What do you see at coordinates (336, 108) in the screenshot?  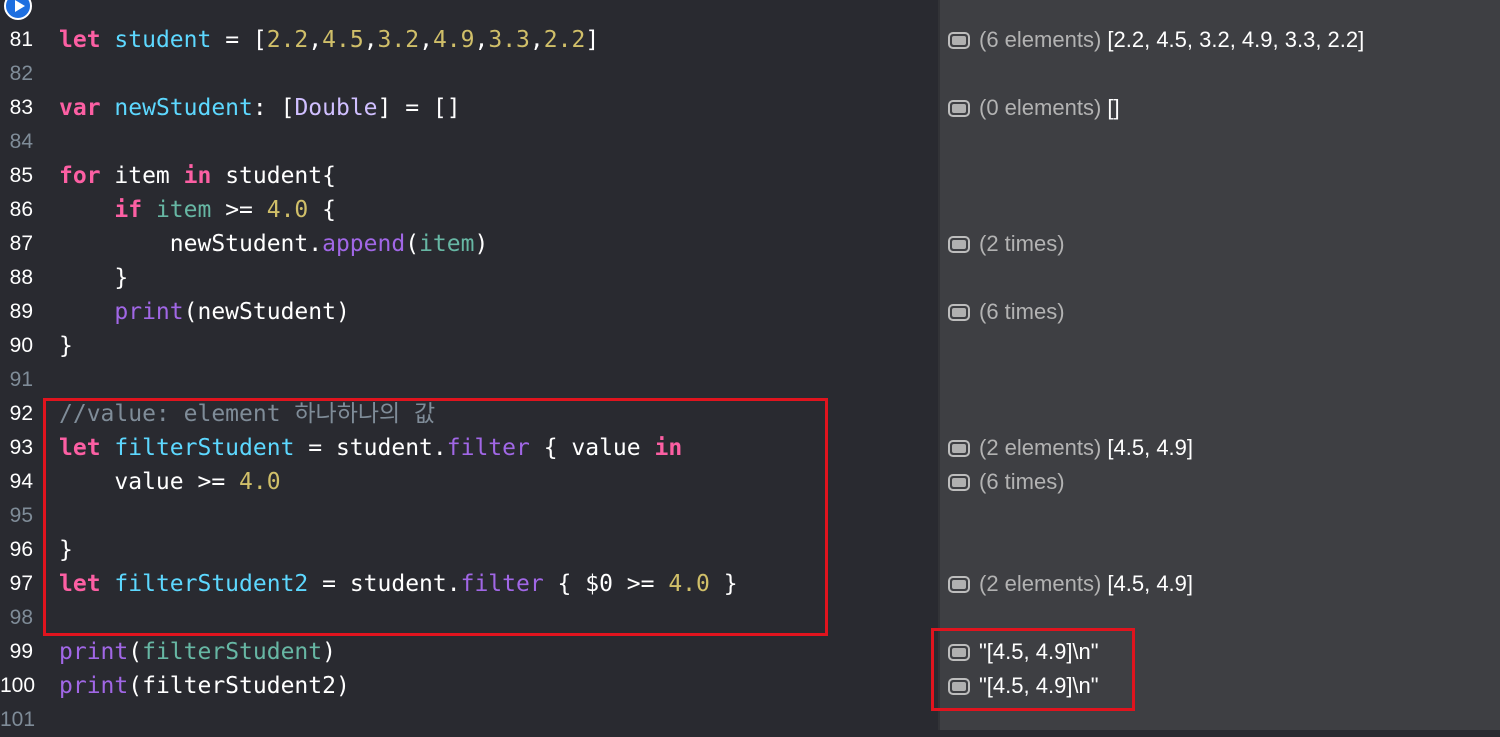 I see `code-token: Double` at bounding box center [336, 108].